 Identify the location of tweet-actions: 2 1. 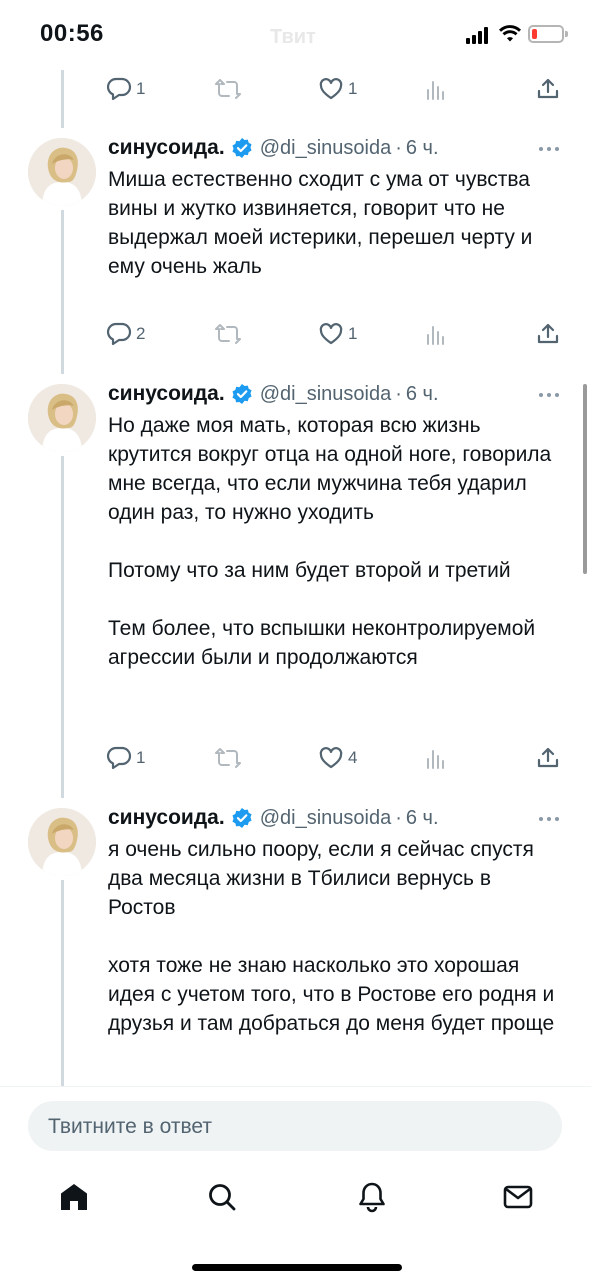
(335, 334).